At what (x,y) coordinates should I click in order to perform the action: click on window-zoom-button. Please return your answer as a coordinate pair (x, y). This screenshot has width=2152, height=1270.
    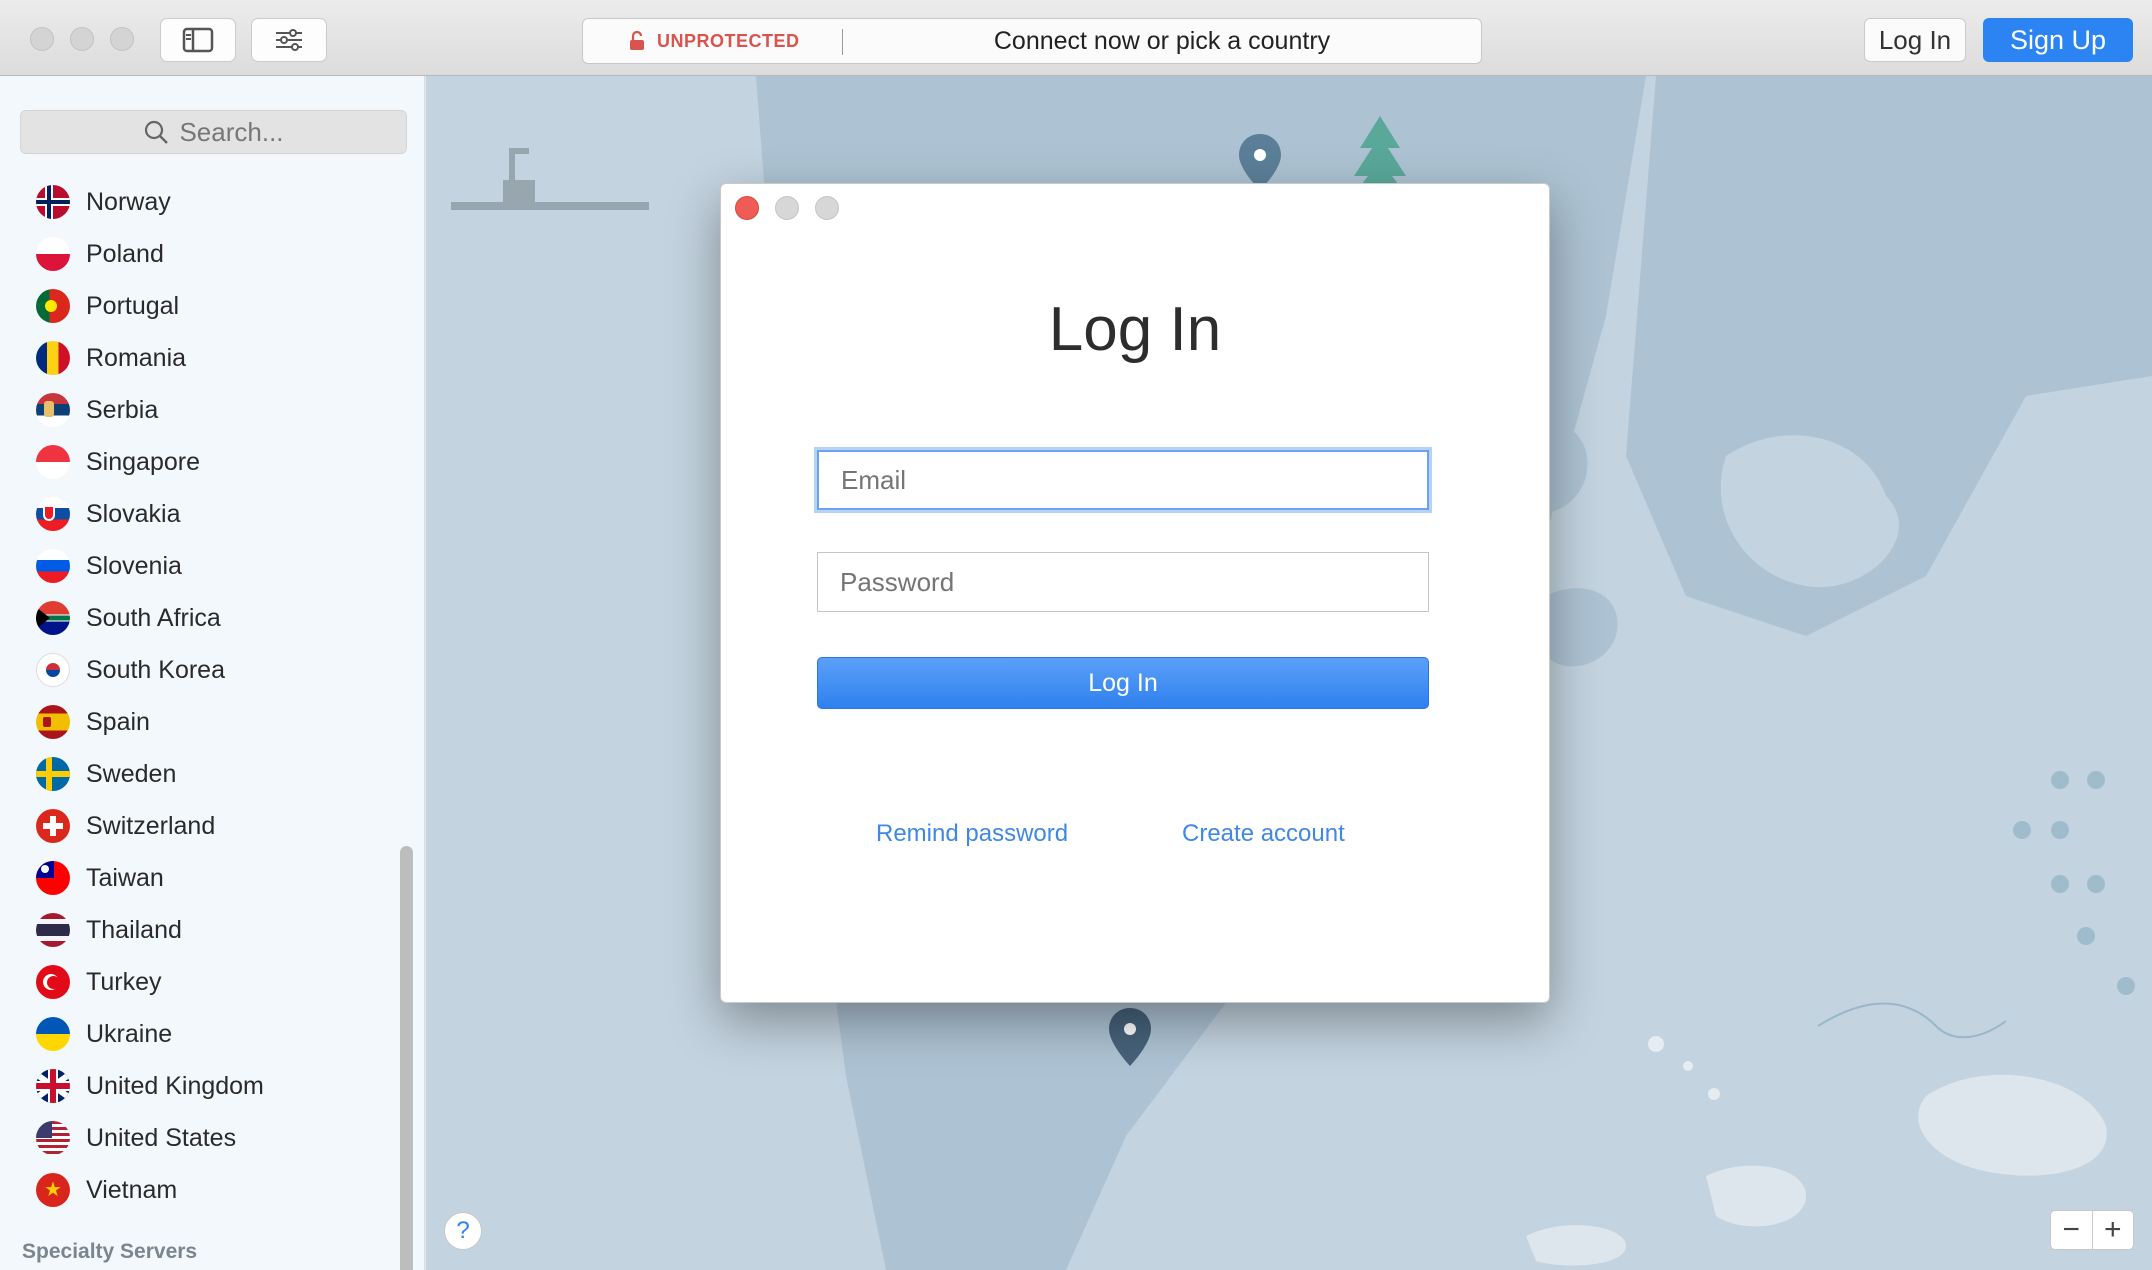
    Looking at the image, I should click on (122, 39).